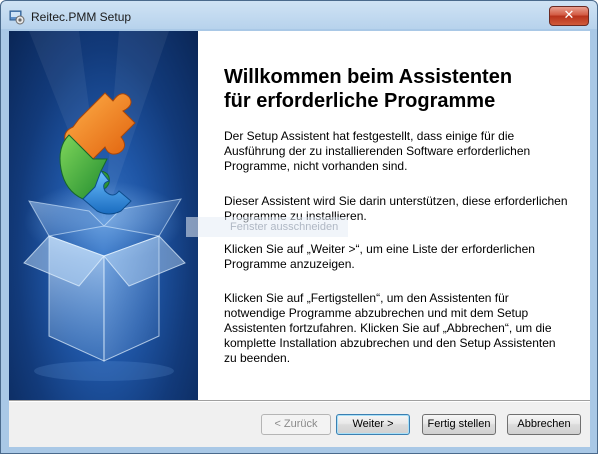  Describe the element at coordinates (17, 17) in the screenshot. I see `setup-icon` at that location.